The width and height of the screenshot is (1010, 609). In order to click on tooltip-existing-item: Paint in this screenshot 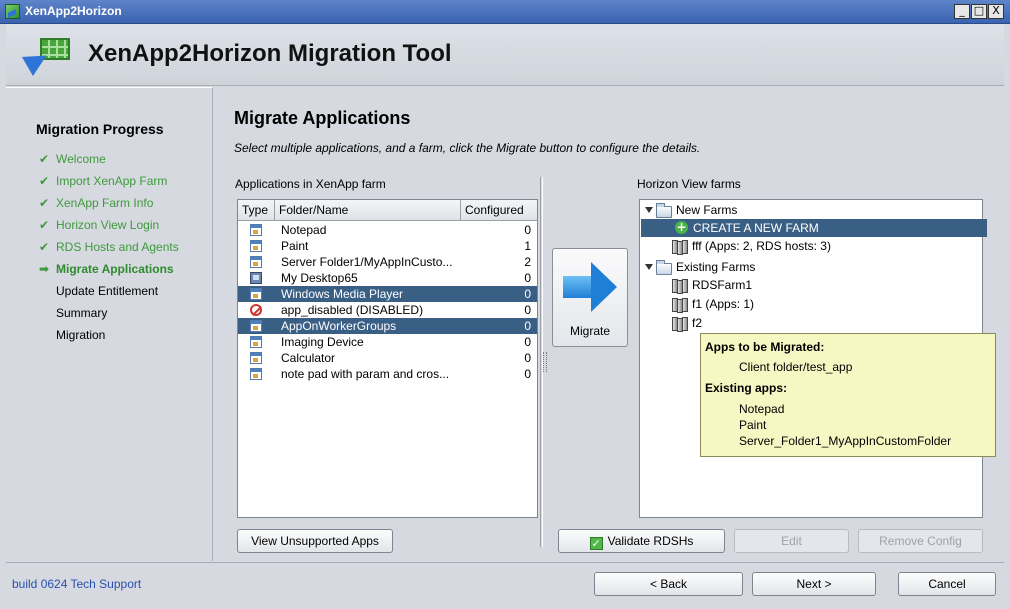, I will do `click(753, 425)`.